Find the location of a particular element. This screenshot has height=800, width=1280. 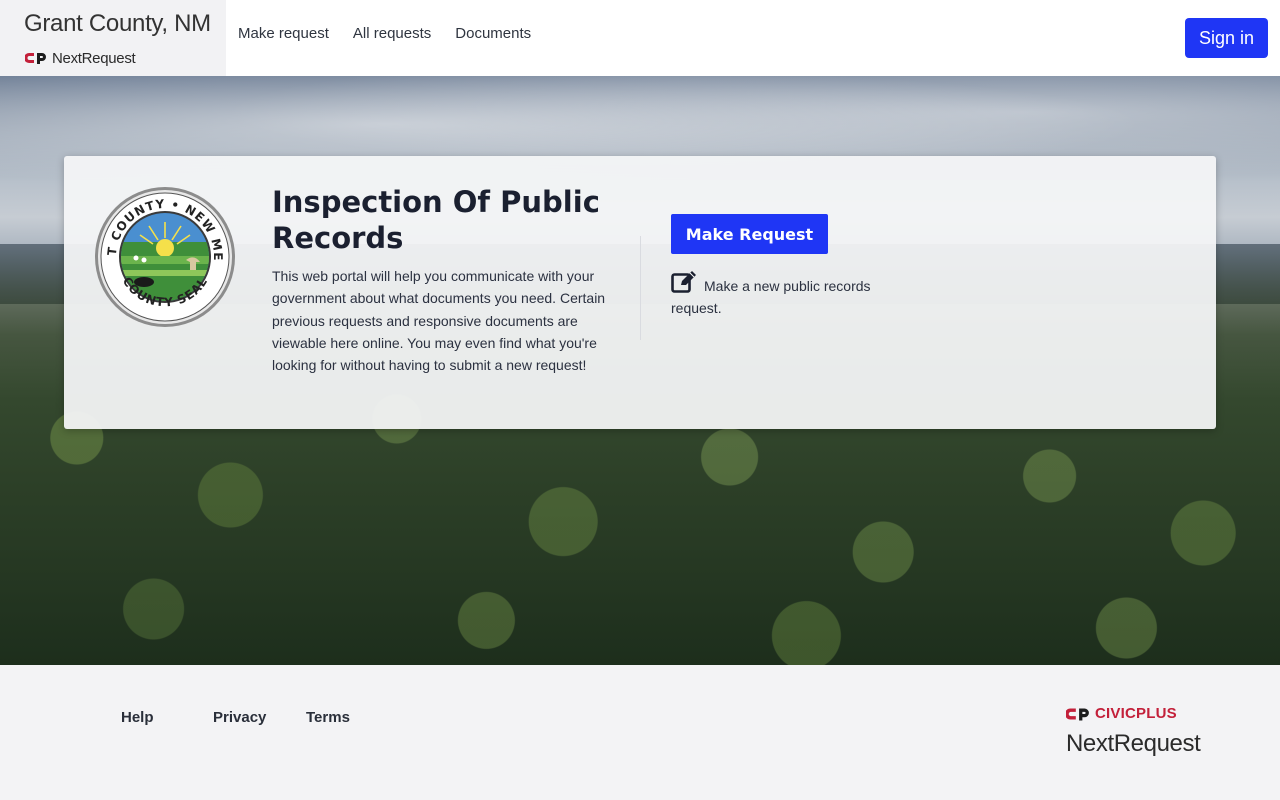

footer-privacy-link: Privacy is located at coordinates (259, 717).